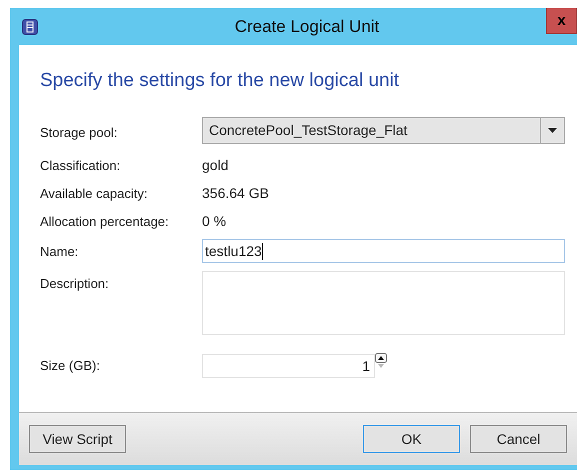 This screenshot has width=577, height=472. Describe the element at coordinates (60, 251) in the screenshot. I see `field-label: Name:` at that location.